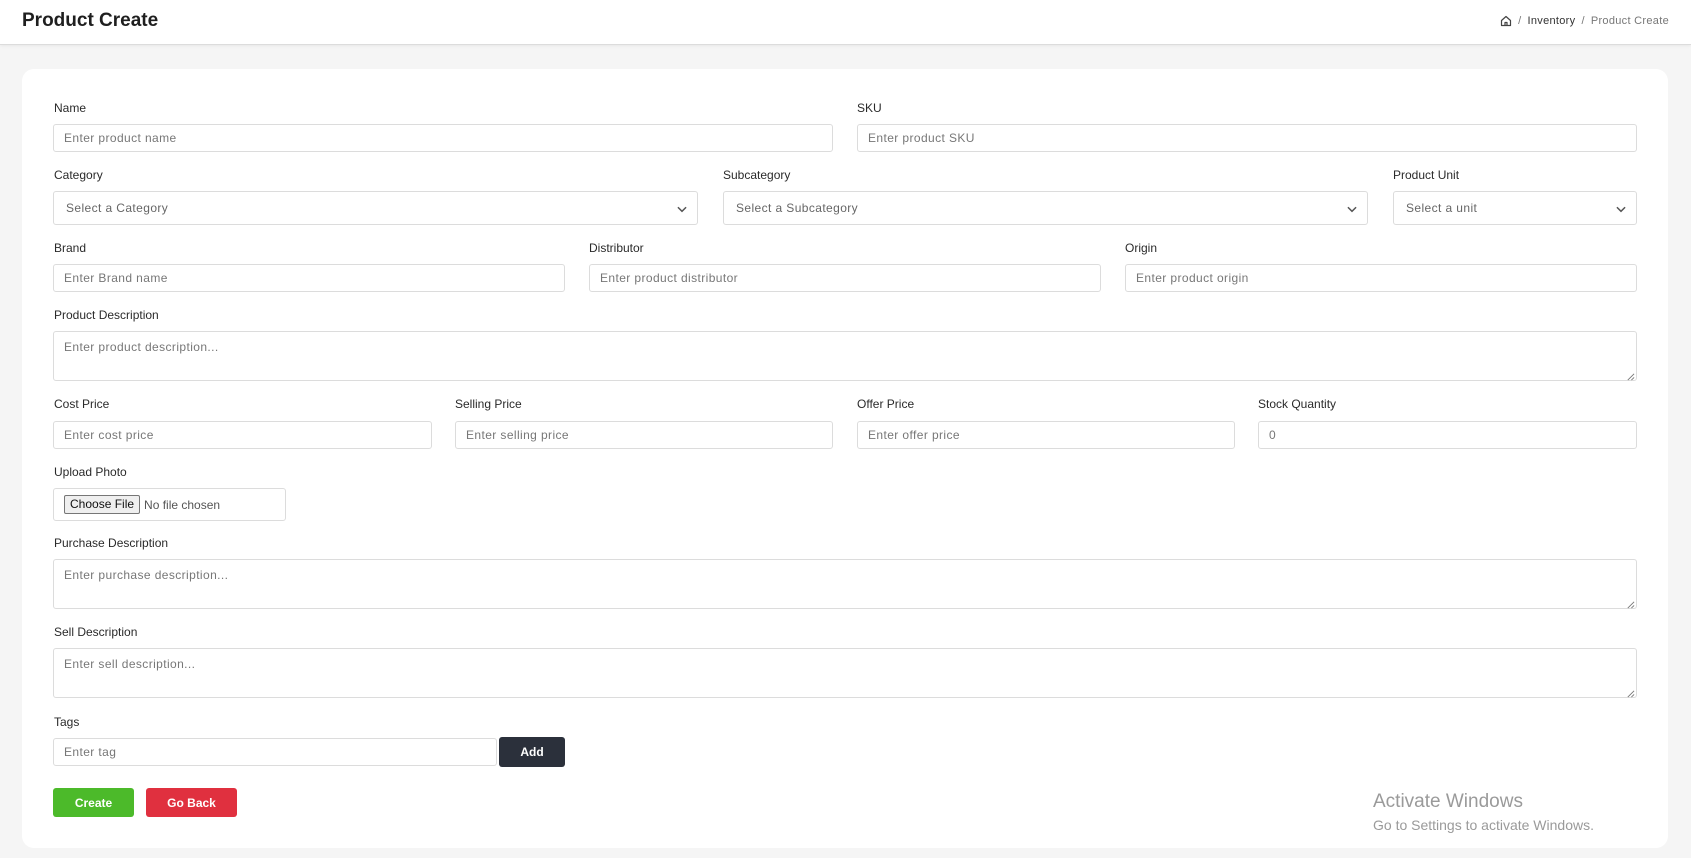 This screenshot has width=1691, height=858. Describe the element at coordinates (117, 208) in the screenshot. I see `category-select-value: Select a Category` at that location.